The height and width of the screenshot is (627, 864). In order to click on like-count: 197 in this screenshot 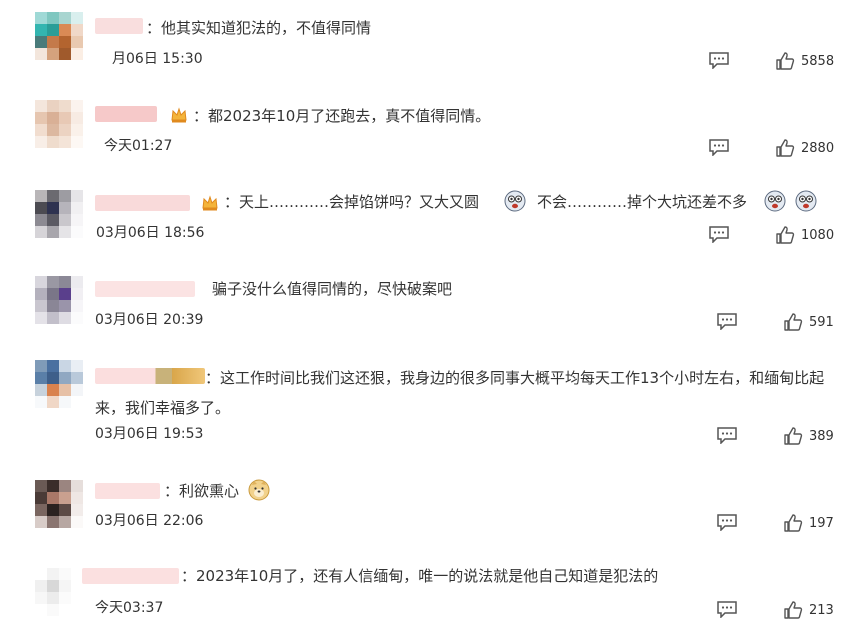, I will do `click(821, 523)`.